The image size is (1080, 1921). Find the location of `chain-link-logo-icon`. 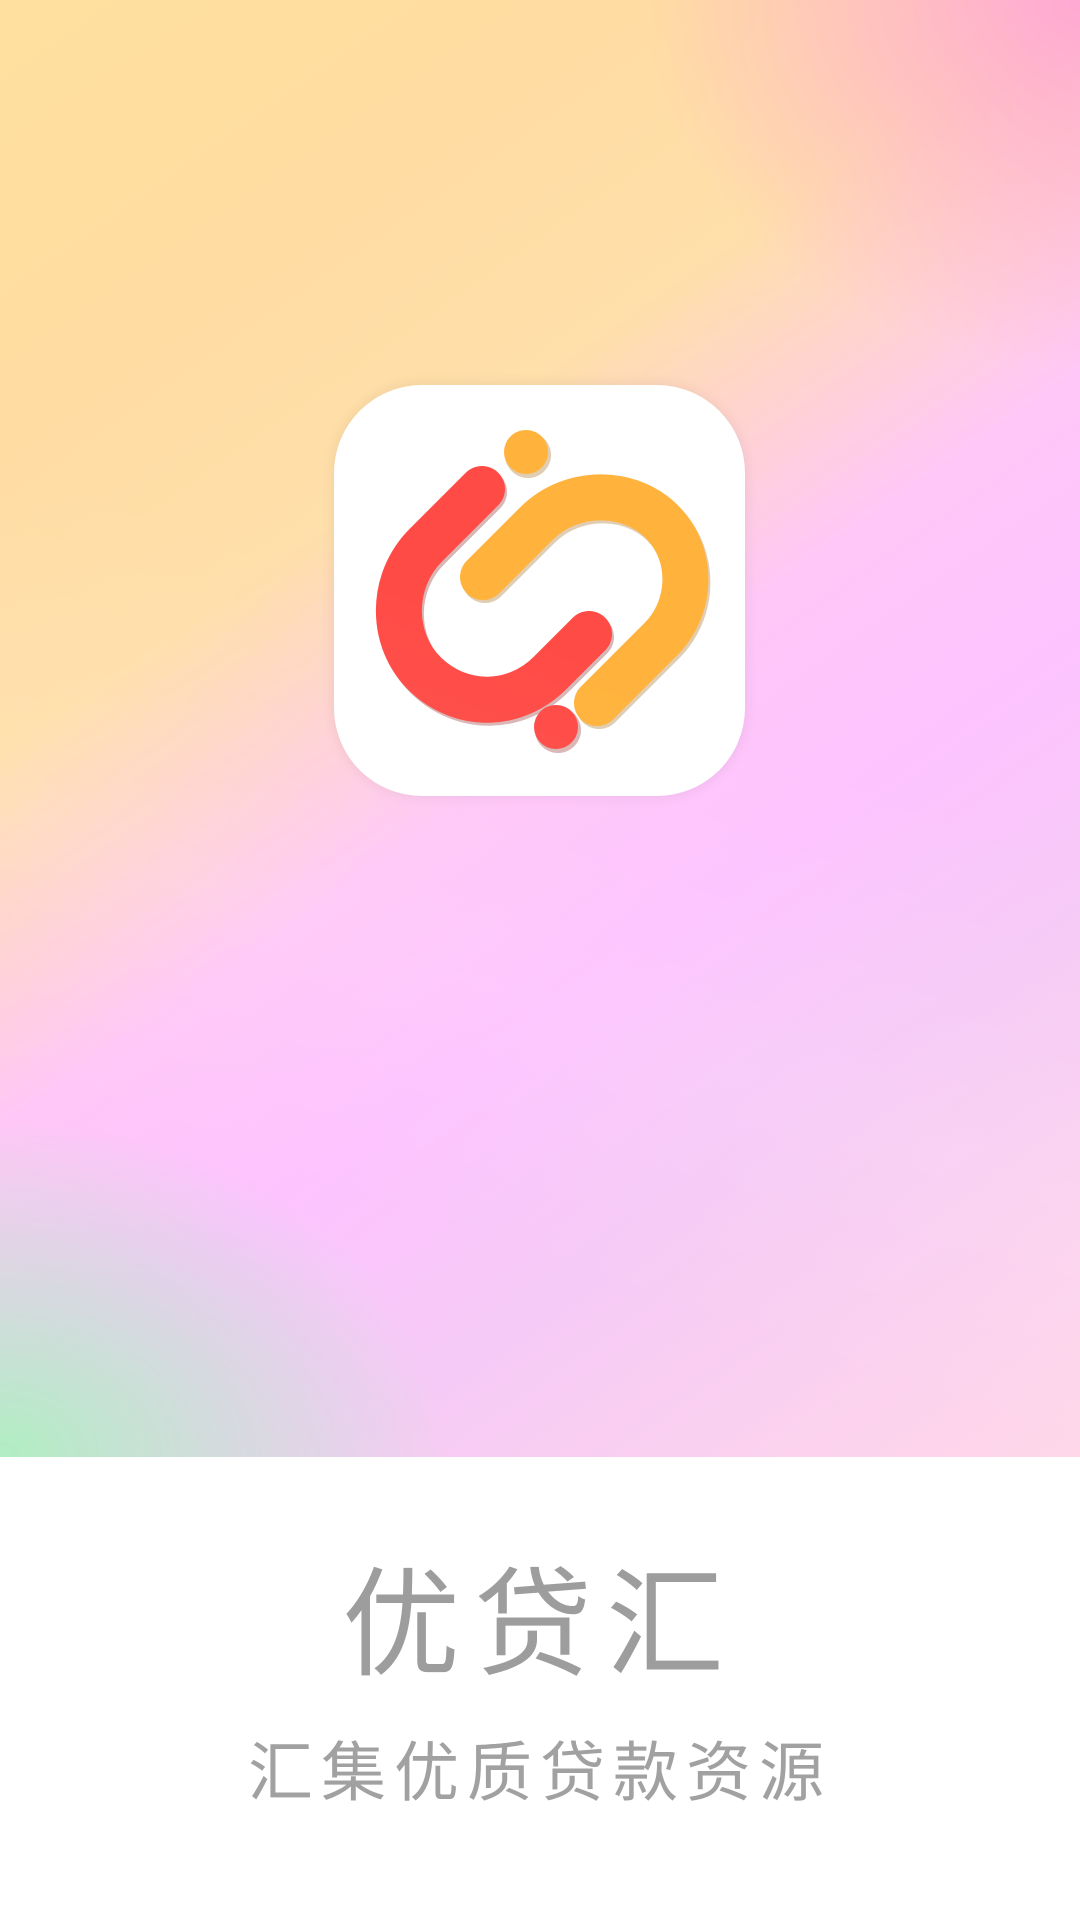

chain-link-logo-icon is located at coordinates (543, 591).